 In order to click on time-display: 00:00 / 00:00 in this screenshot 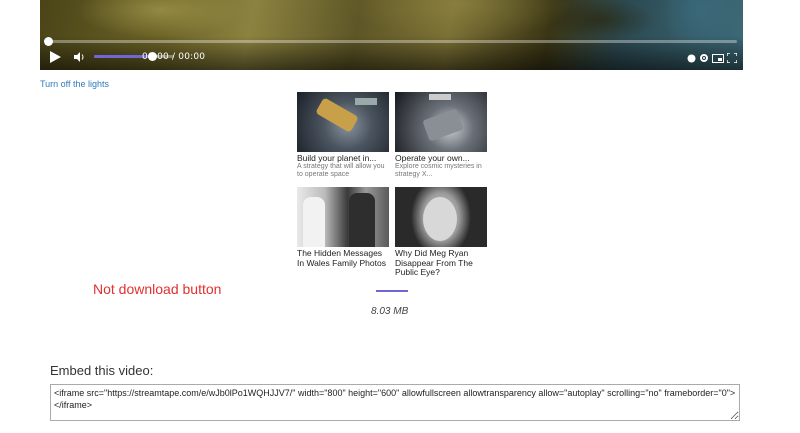, I will do `click(174, 57)`.